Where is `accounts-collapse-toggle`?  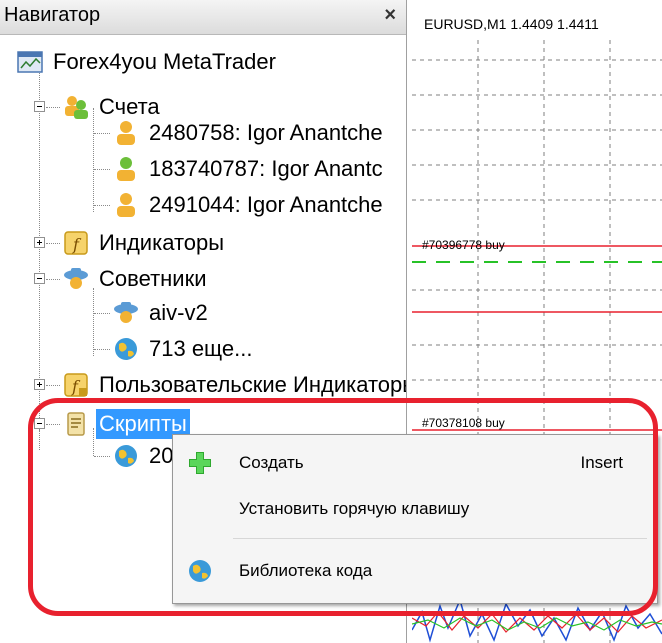
accounts-collapse-toggle is located at coordinates (39, 106).